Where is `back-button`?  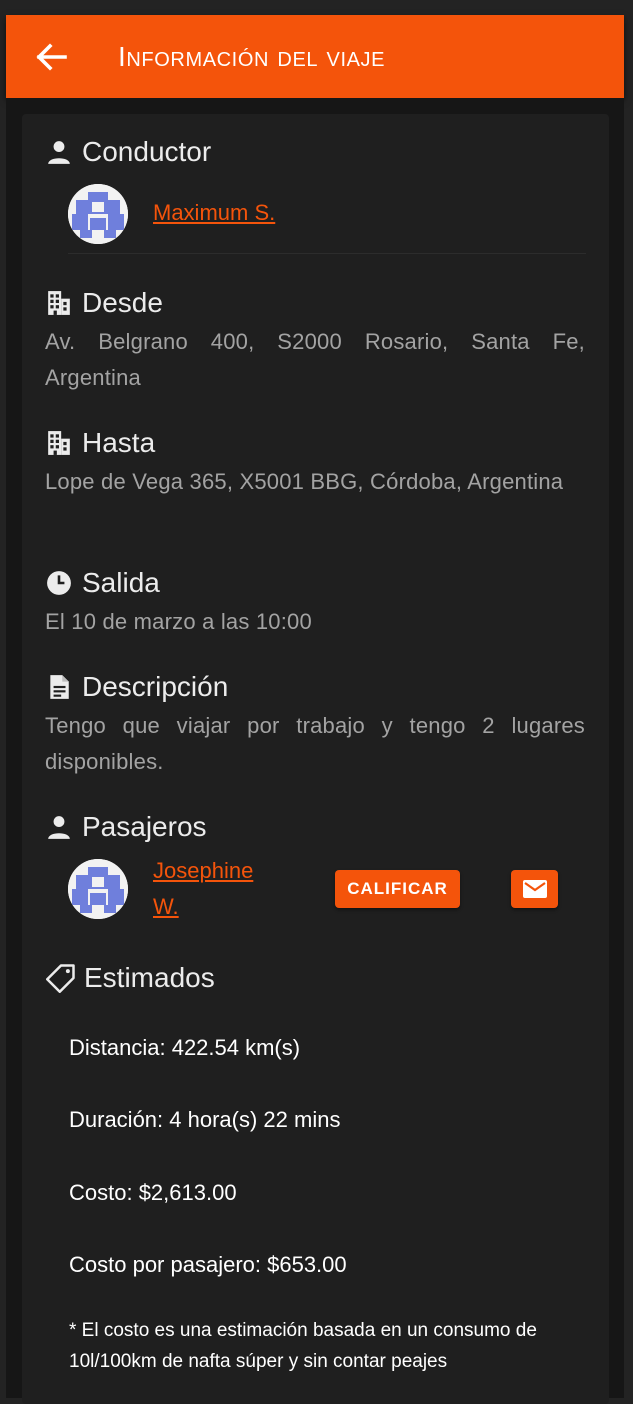 back-button is located at coordinates (52, 57).